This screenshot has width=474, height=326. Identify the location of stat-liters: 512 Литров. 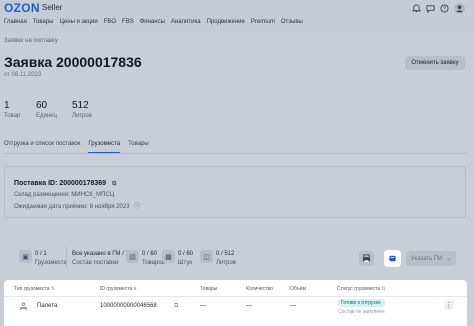
(82, 109).